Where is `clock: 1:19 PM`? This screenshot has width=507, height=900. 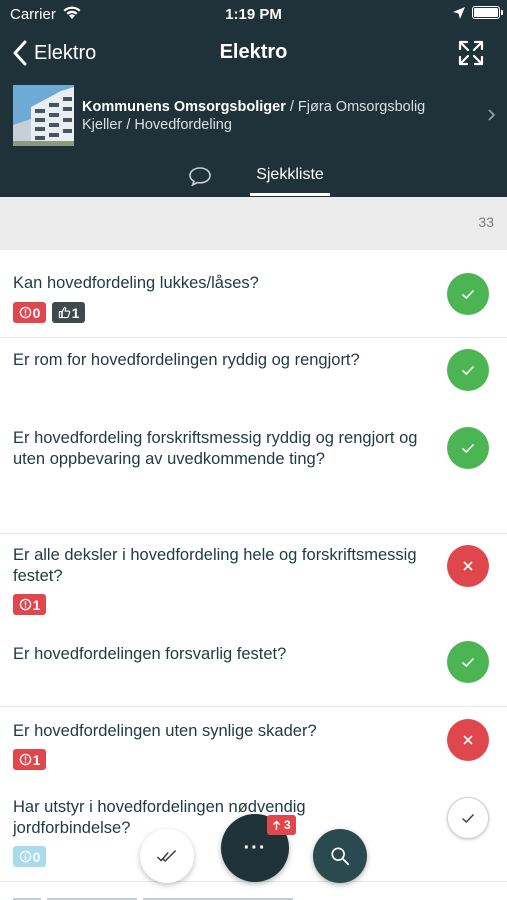 clock: 1:19 PM is located at coordinates (253, 14).